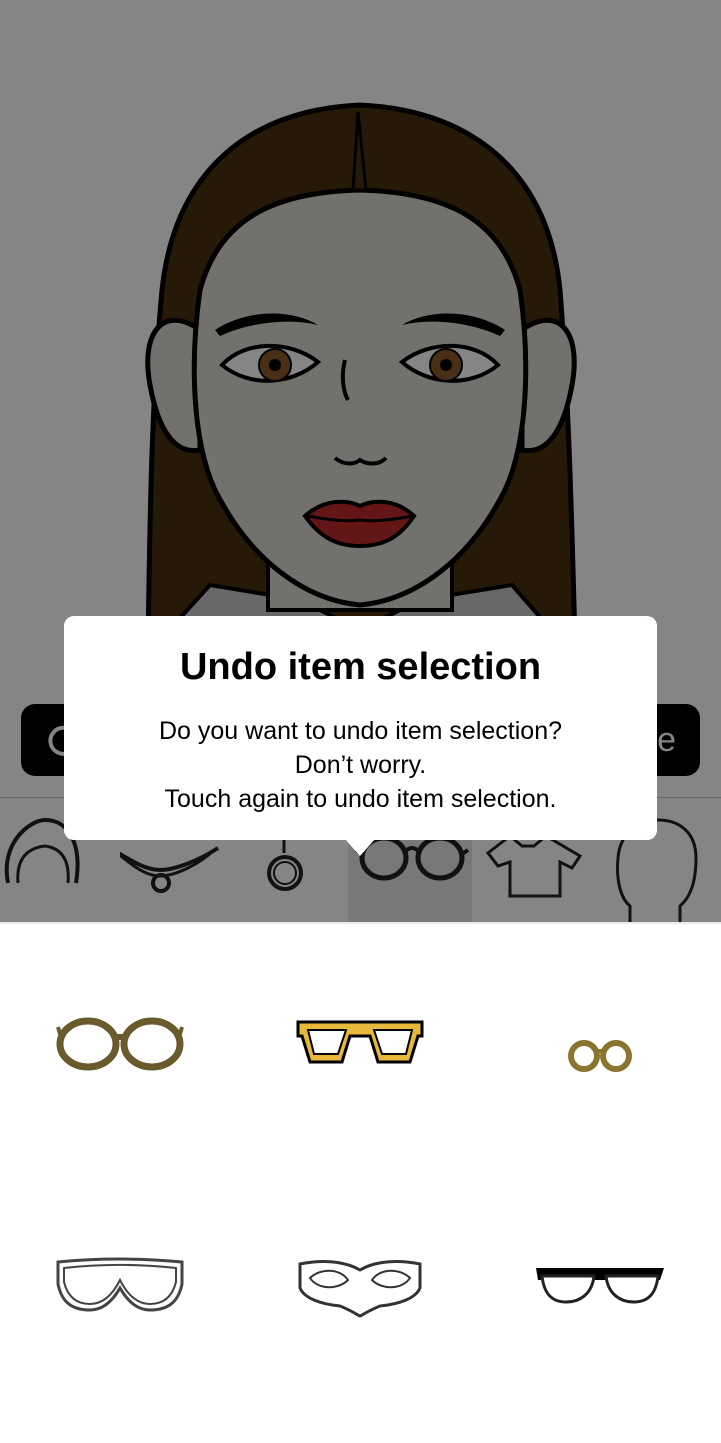 This screenshot has height=1443, width=721. Describe the element at coordinates (360, 799) in the screenshot. I see `dialog-message-line-3: Touch again to undo item selection.` at that location.